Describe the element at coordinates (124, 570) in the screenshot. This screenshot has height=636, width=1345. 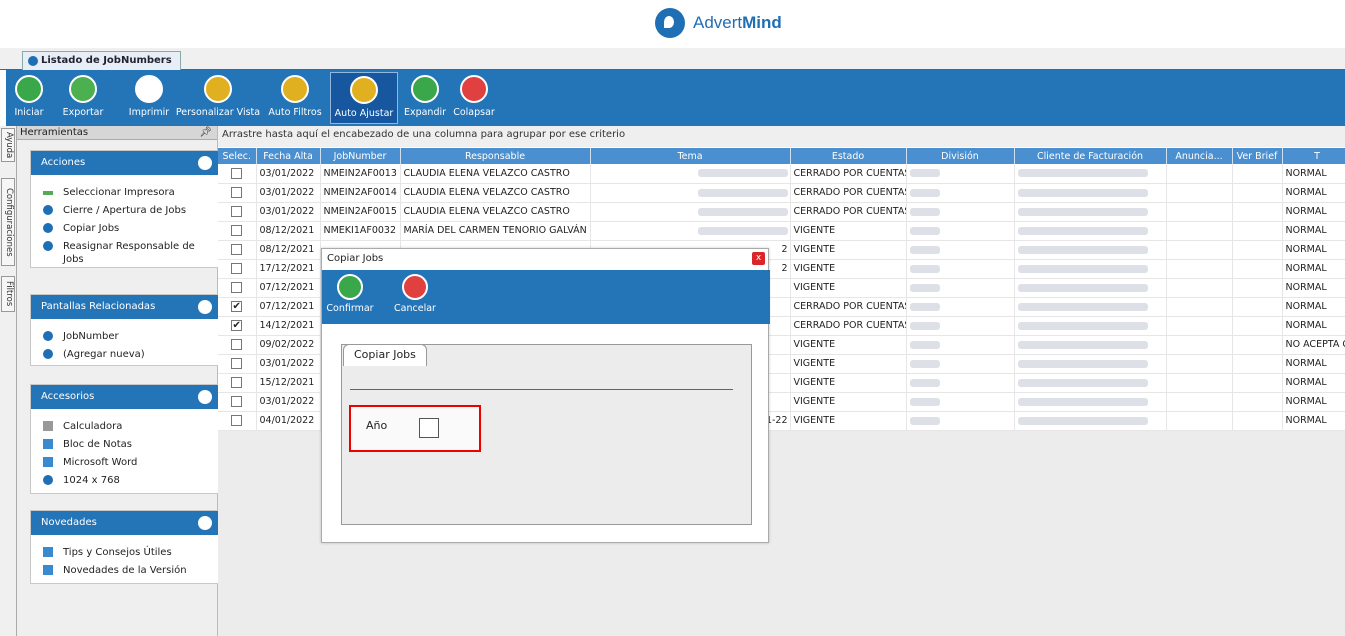
I see `link-novedades-version: Novedades de la Versión` at that location.